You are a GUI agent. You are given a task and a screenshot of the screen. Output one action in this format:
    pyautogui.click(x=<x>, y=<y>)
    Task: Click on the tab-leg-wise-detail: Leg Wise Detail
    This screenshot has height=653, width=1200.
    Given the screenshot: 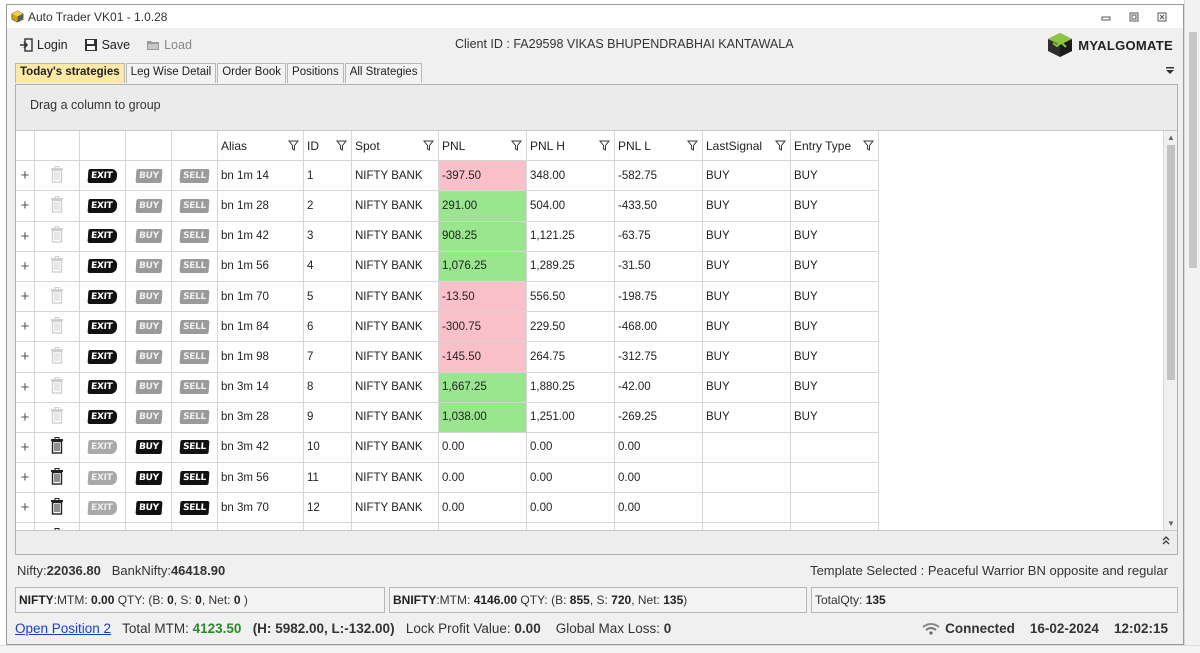 What is the action you would take?
    pyautogui.click(x=171, y=73)
    